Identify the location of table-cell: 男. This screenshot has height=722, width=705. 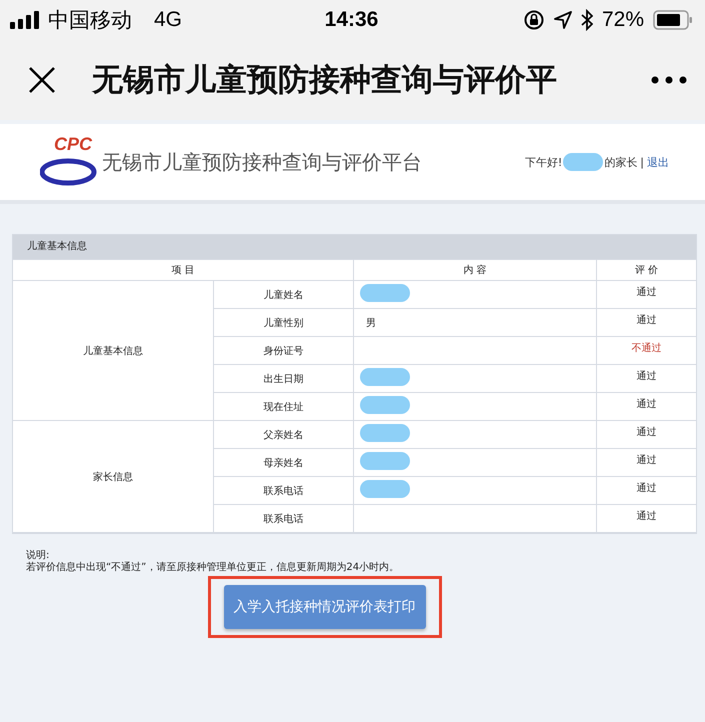
(371, 323).